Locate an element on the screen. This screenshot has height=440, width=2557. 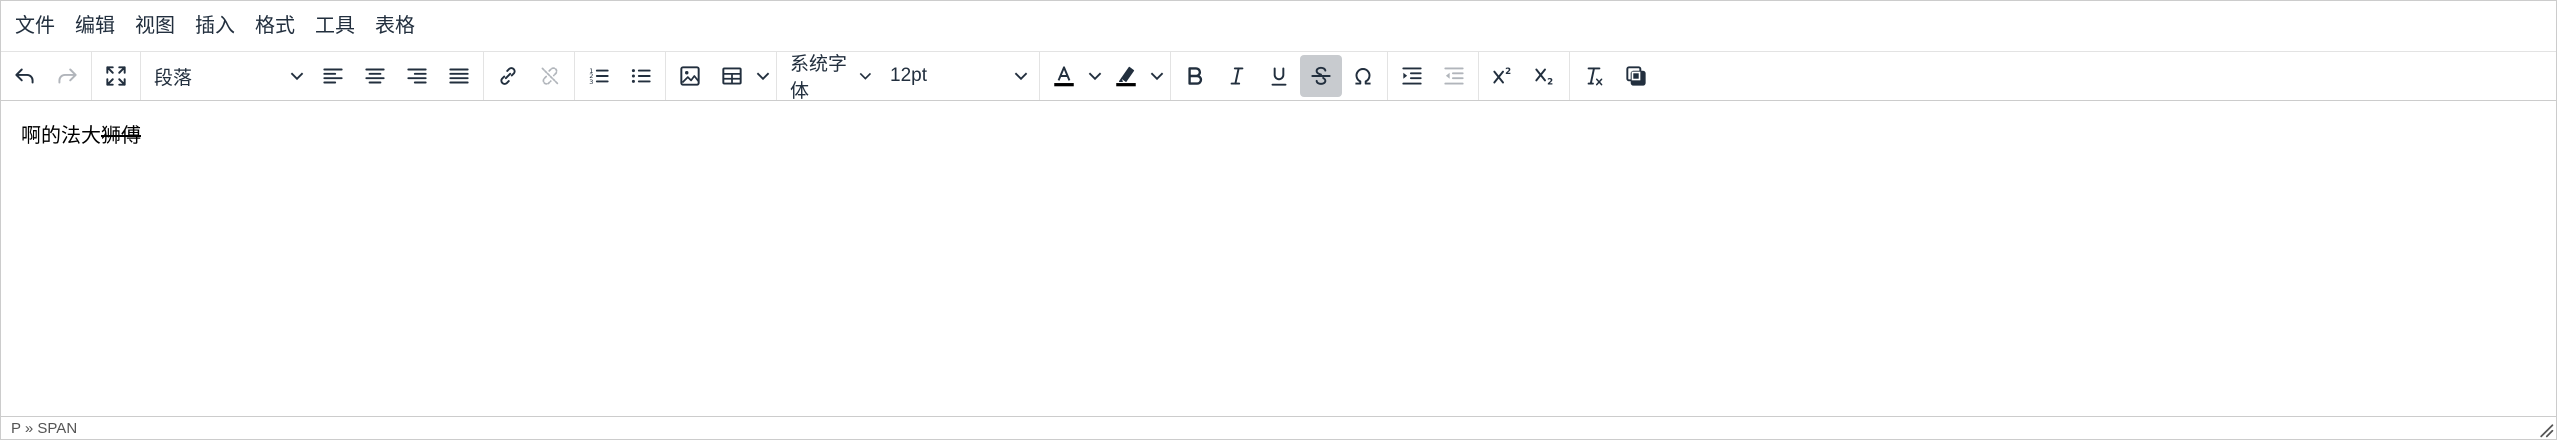
format-tools-group is located at coordinates (1615, 76).